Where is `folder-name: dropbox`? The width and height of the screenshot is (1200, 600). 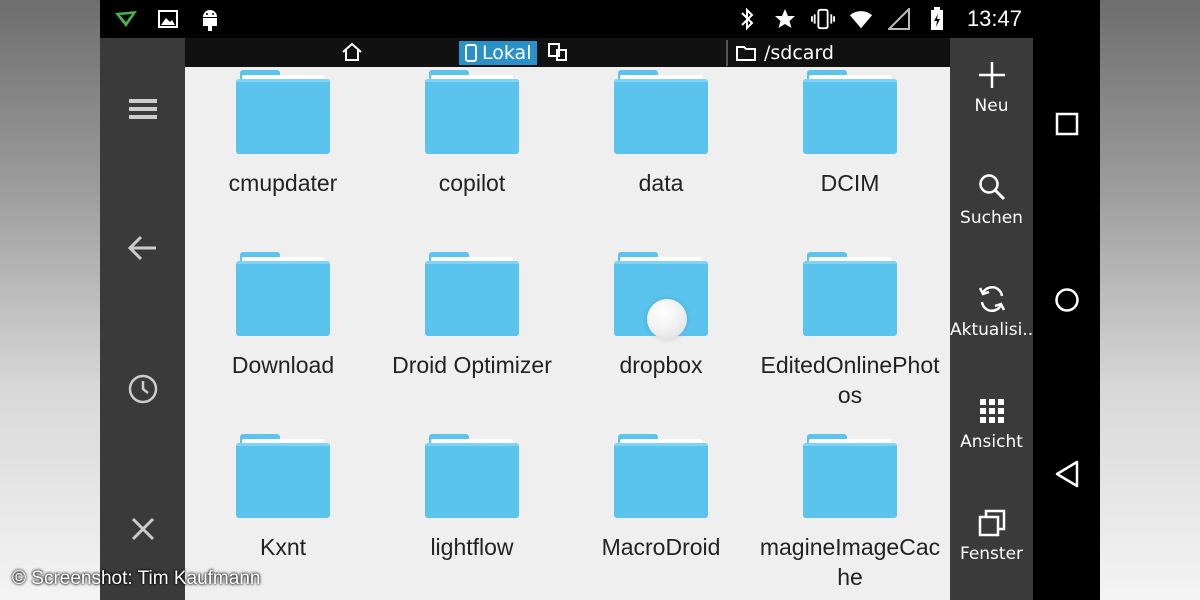 folder-name: dropbox is located at coordinates (661, 365).